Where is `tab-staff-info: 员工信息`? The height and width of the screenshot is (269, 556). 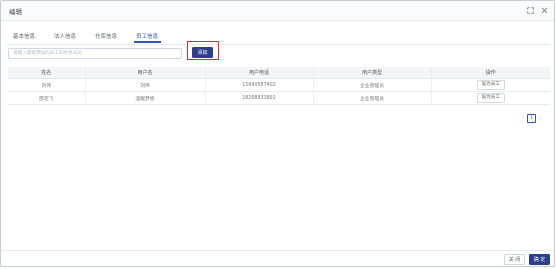 tab-staff-info: 员工信息 is located at coordinates (147, 36).